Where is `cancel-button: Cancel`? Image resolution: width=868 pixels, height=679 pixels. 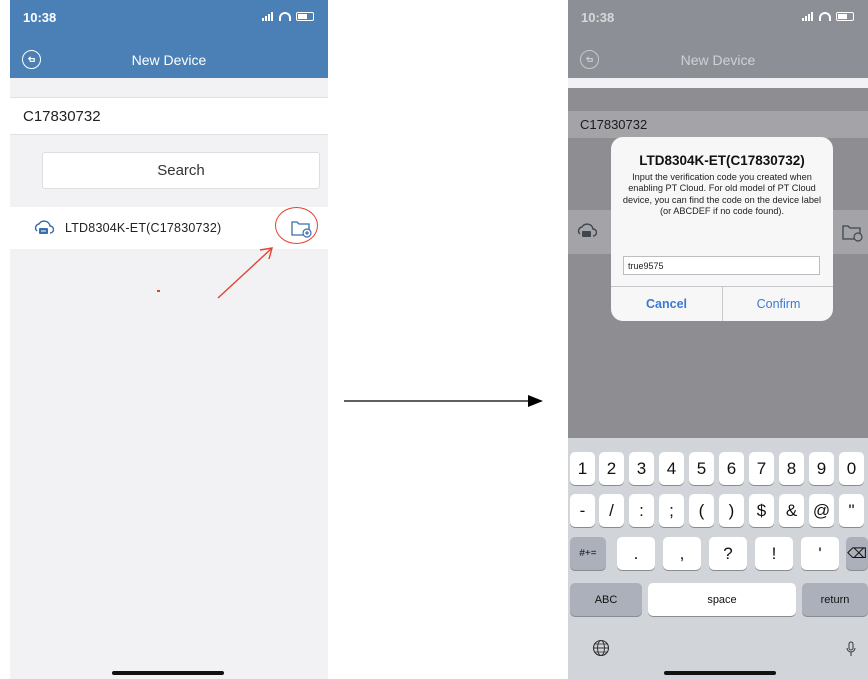 cancel-button: Cancel is located at coordinates (666, 303).